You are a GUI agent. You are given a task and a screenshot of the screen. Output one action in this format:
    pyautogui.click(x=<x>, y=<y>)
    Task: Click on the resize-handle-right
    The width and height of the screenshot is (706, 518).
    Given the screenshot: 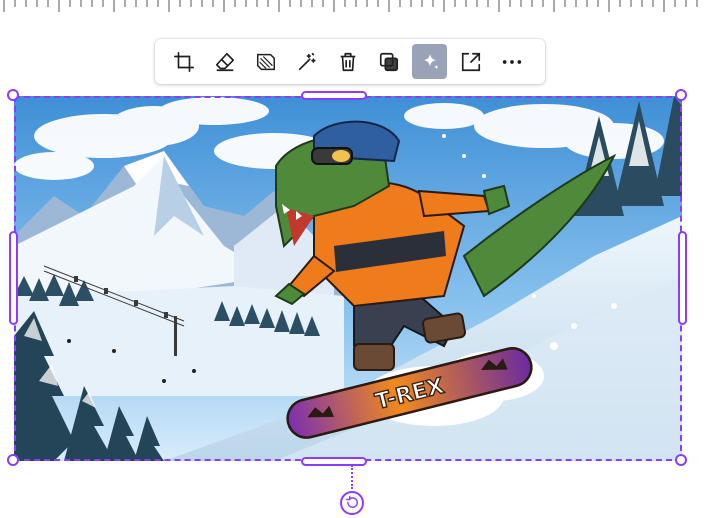 What is the action you would take?
    pyautogui.click(x=682, y=278)
    